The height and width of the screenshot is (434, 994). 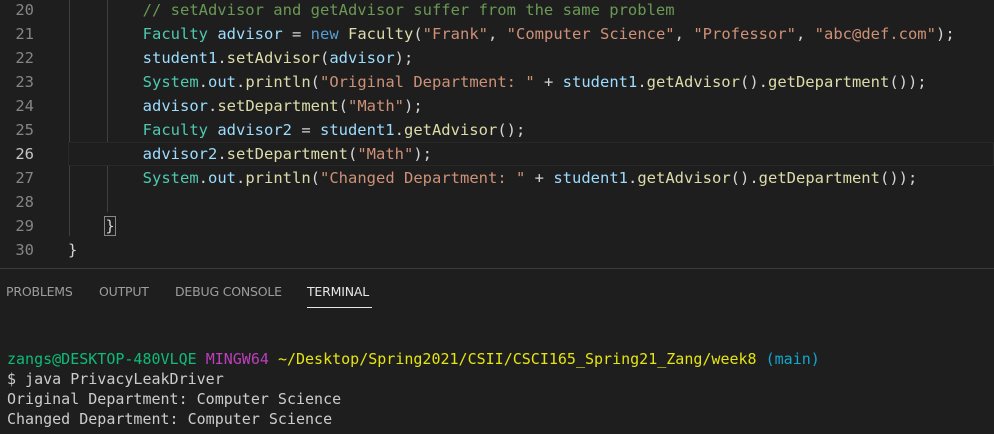 I want to click on matched-brace: }, so click(x=110, y=226).